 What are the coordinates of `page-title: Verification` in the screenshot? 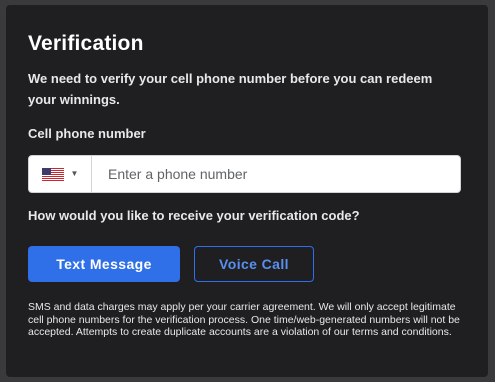 It's located at (86, 43).